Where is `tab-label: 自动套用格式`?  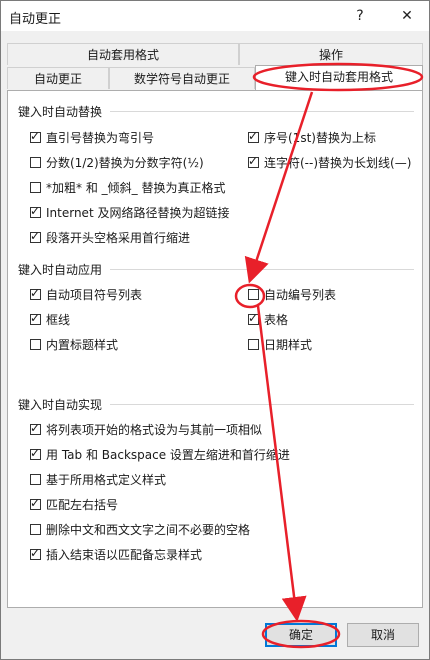 tab-label: 自动套用格式 is located at coordinates (122, 55).